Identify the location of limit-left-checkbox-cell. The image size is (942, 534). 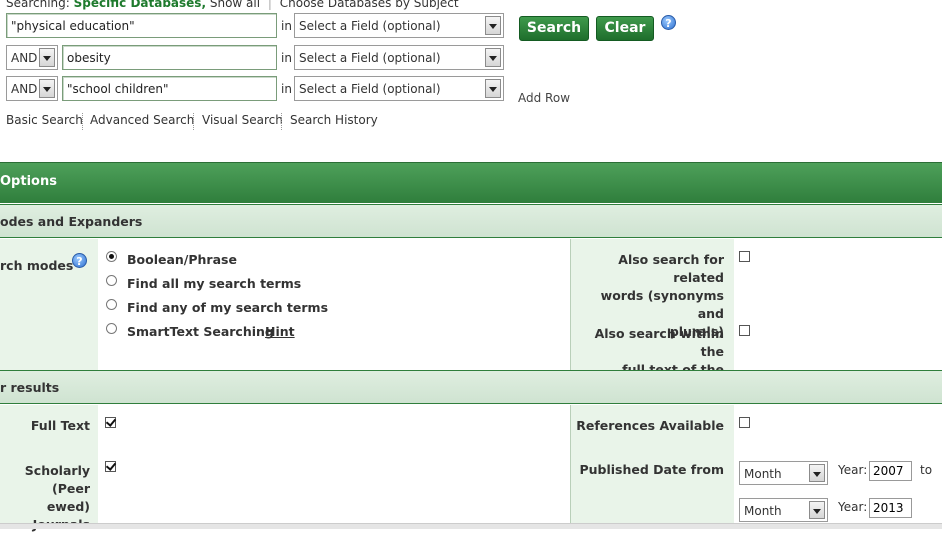
(334, 464).